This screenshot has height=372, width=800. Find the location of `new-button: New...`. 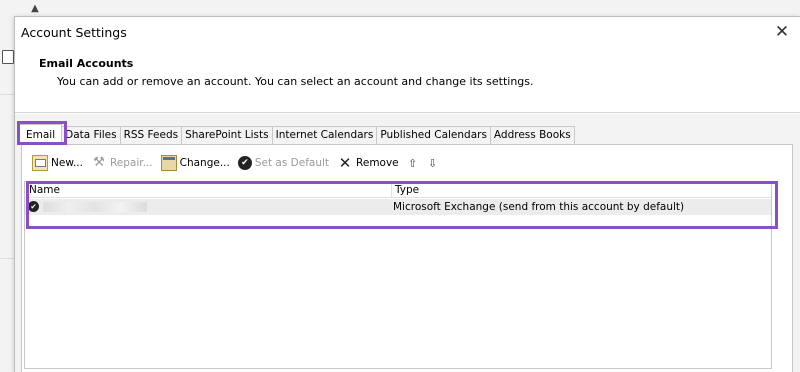

new-button: New... is located at coordinates (57, 163).